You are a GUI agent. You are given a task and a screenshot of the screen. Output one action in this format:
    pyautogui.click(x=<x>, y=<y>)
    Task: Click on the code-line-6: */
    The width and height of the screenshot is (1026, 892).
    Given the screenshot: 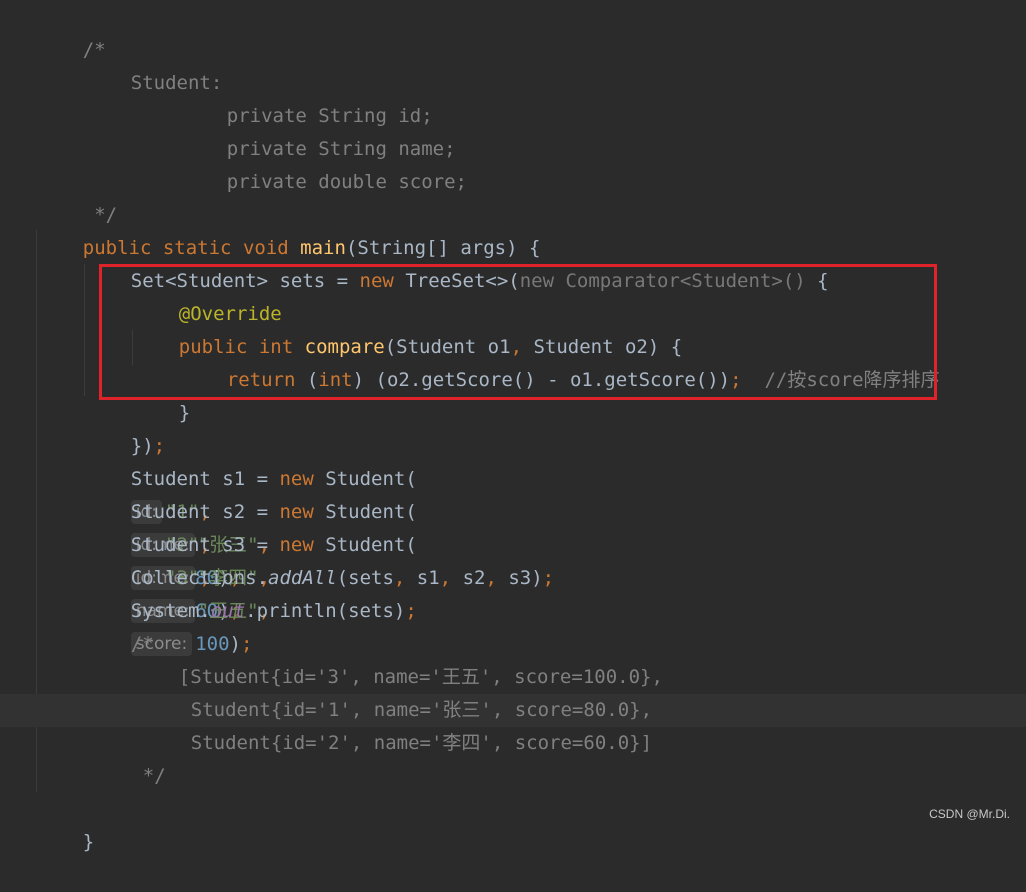 What is the action you would take?
    pyautogui.click(x=531, y=196)
    